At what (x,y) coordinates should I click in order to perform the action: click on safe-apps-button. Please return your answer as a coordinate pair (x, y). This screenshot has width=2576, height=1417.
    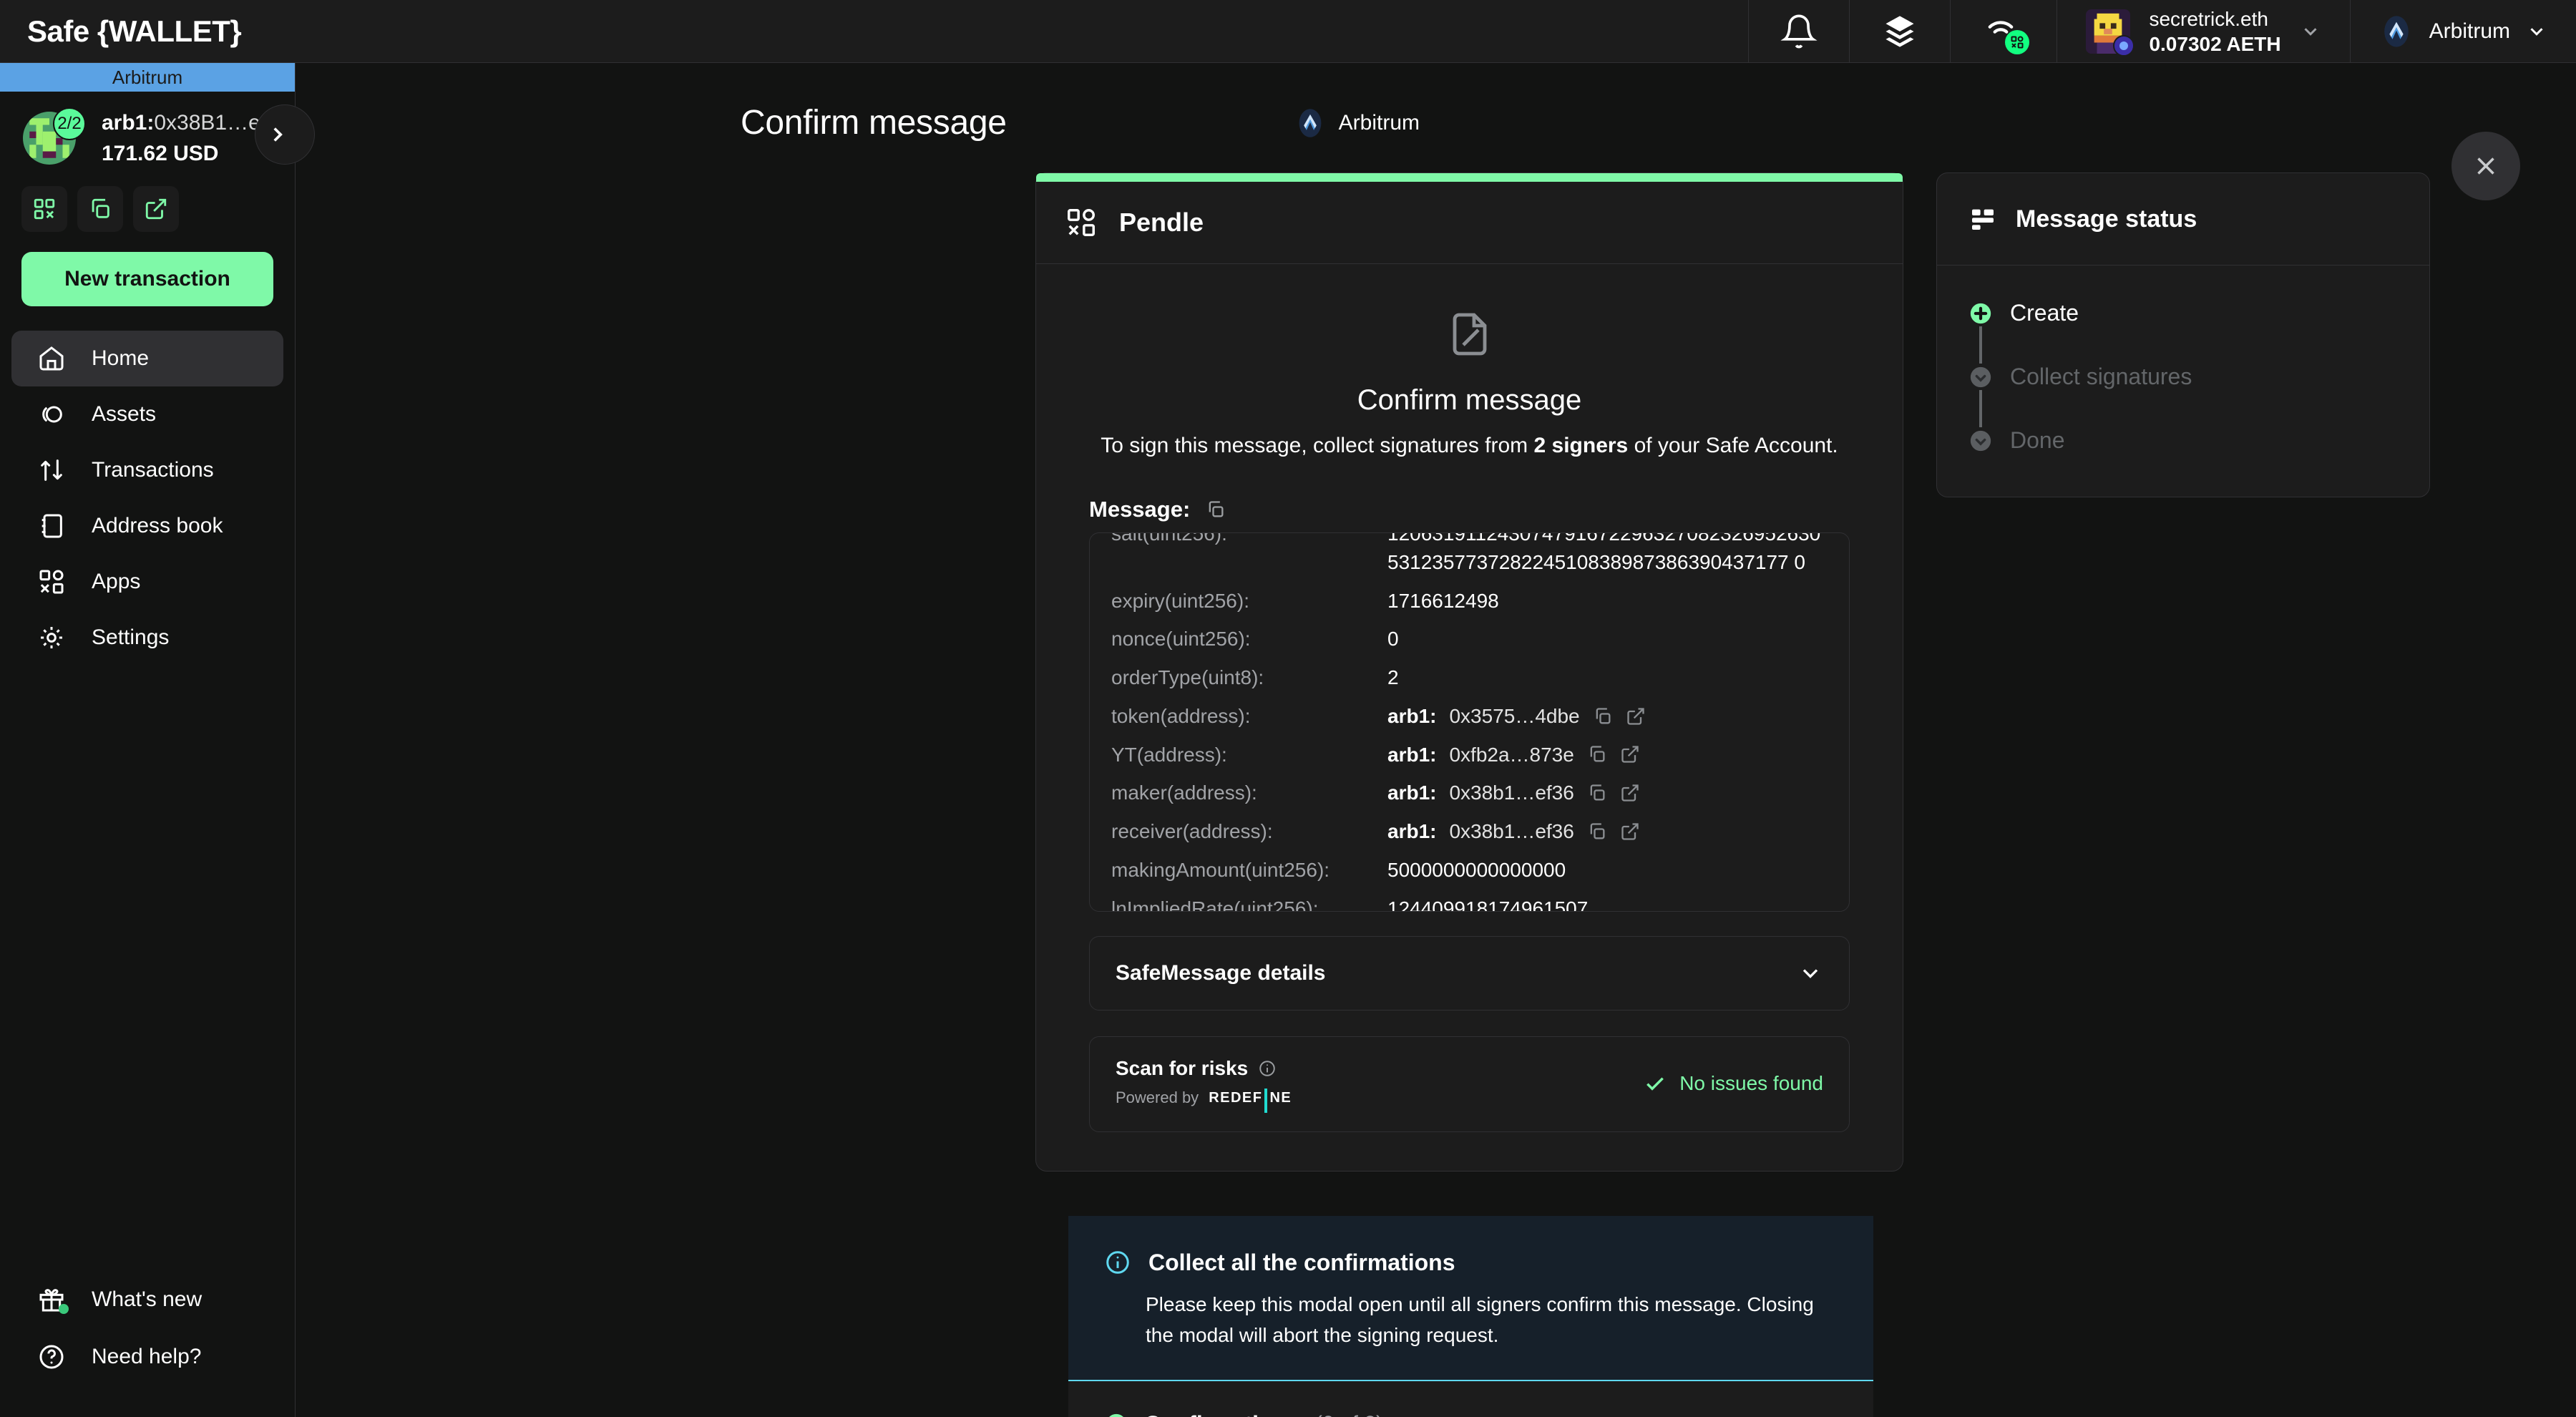
    Looking at the image, I should click on (2003, 31).